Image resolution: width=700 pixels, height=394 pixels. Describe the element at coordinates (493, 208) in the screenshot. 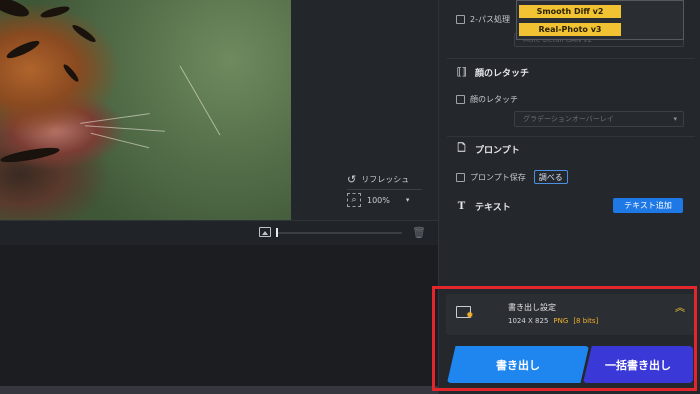

I see `text-title: テキスト` at that location.